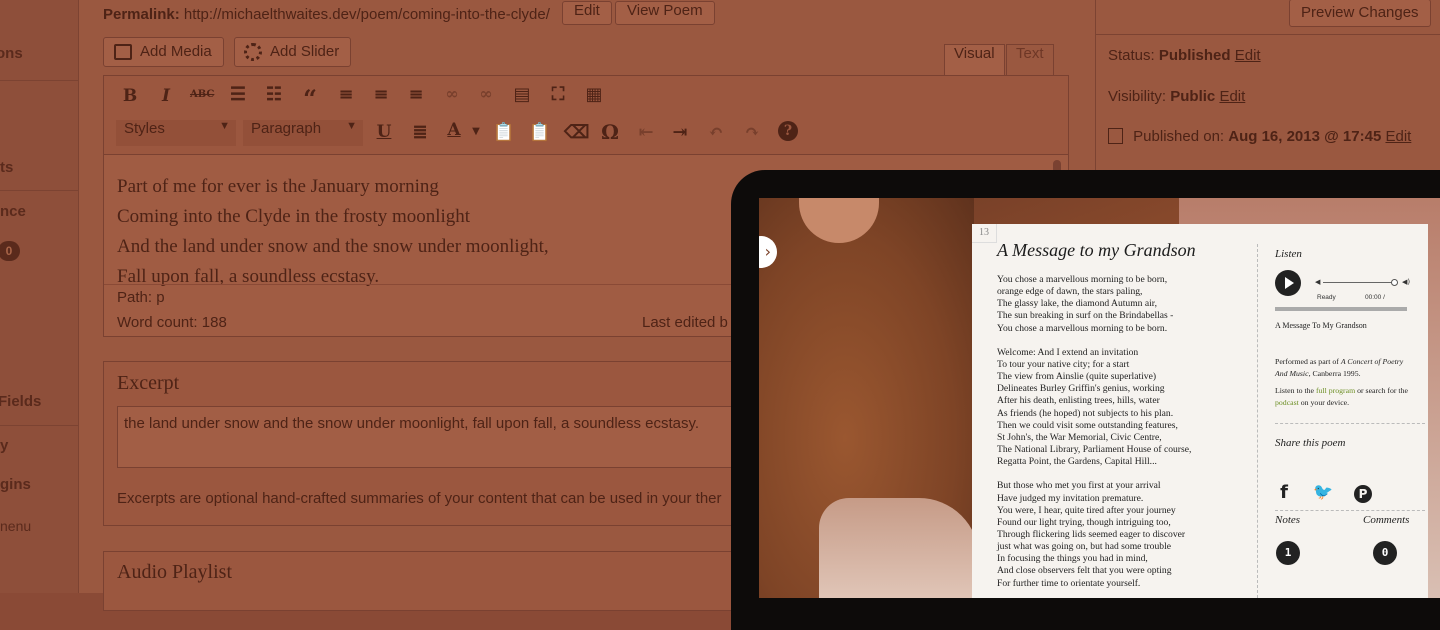 This screenshot has width=1440, height=630. What do you see at coordinates (1335, 390) in the screenshot?
I see `full-program-link: full program` at bounding box center [1335, 390].